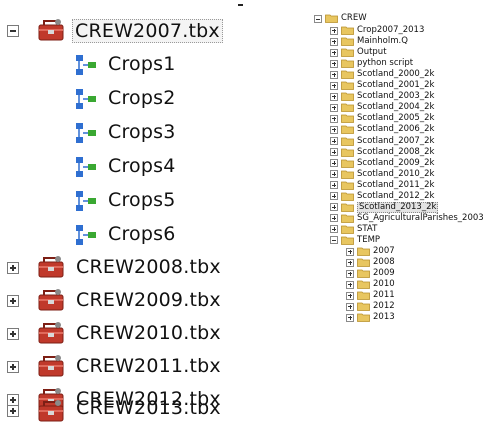 This screenshot has width=492, height=424. Describe the element at coordinates (142, 234) in the screenshot. I see `model-label-crops6: Crops6` at that location.